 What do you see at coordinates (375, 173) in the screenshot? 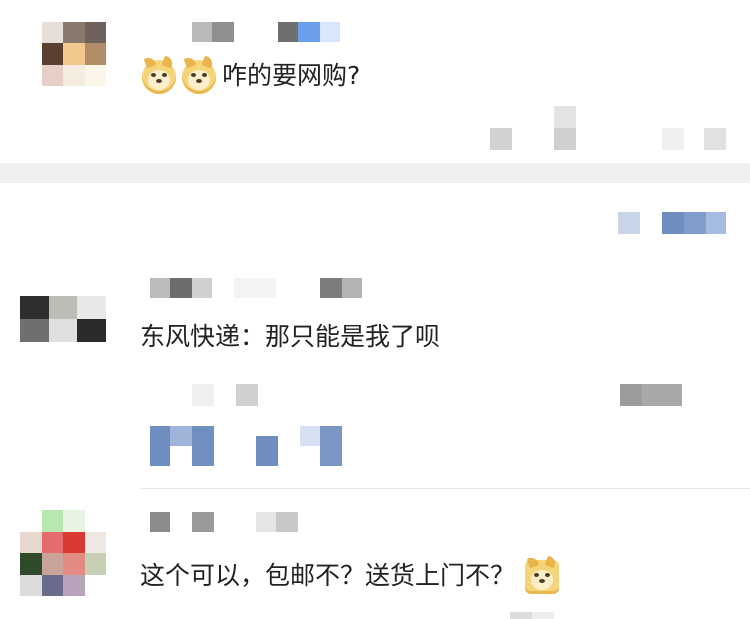
I see `section-divider` at bounding box center [375, 173].